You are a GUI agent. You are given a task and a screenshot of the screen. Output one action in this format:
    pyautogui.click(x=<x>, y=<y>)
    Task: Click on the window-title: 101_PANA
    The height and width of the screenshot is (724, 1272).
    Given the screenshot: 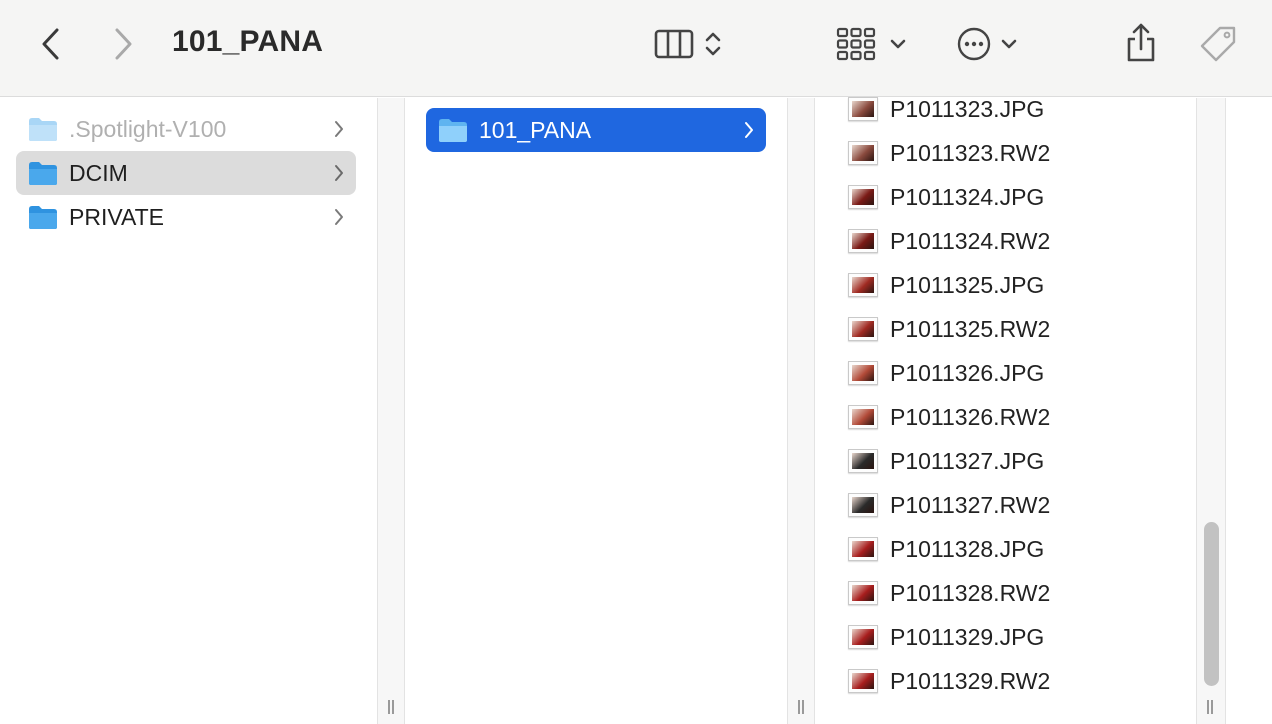 What is the action you would take?
    pyautogui.click(x=248, y=41)
    